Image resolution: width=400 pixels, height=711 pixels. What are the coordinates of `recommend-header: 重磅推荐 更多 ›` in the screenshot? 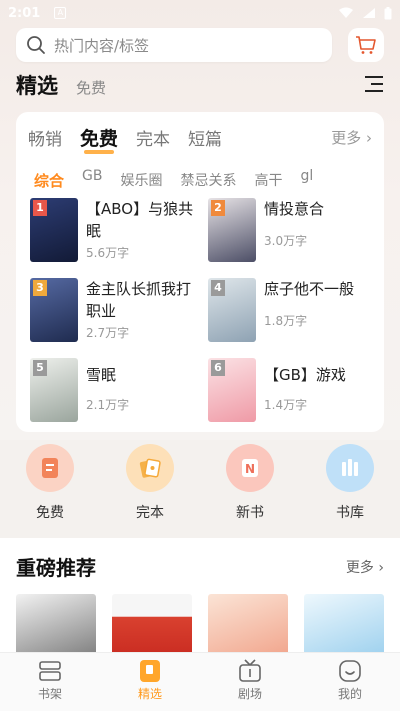 It's located at (200, 566).